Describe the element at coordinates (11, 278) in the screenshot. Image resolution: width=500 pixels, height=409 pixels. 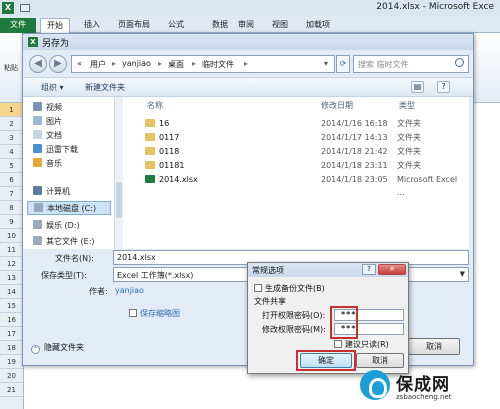
I see `row-header: 13` at that location.